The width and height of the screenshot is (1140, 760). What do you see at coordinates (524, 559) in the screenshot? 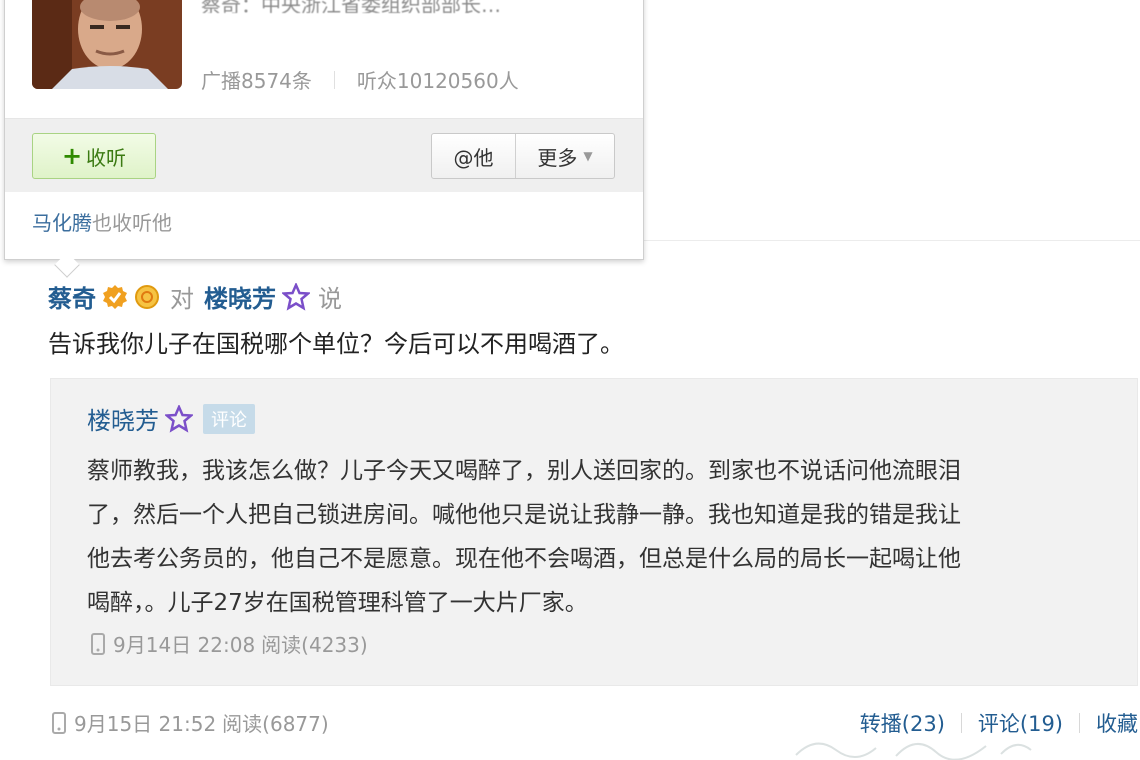
I see `quote-line: 他去考公务员的，他自己不是愿意。现在他不会喝酒，但总是什么局的局长一起喝让他` at bounding box center [524, 559].